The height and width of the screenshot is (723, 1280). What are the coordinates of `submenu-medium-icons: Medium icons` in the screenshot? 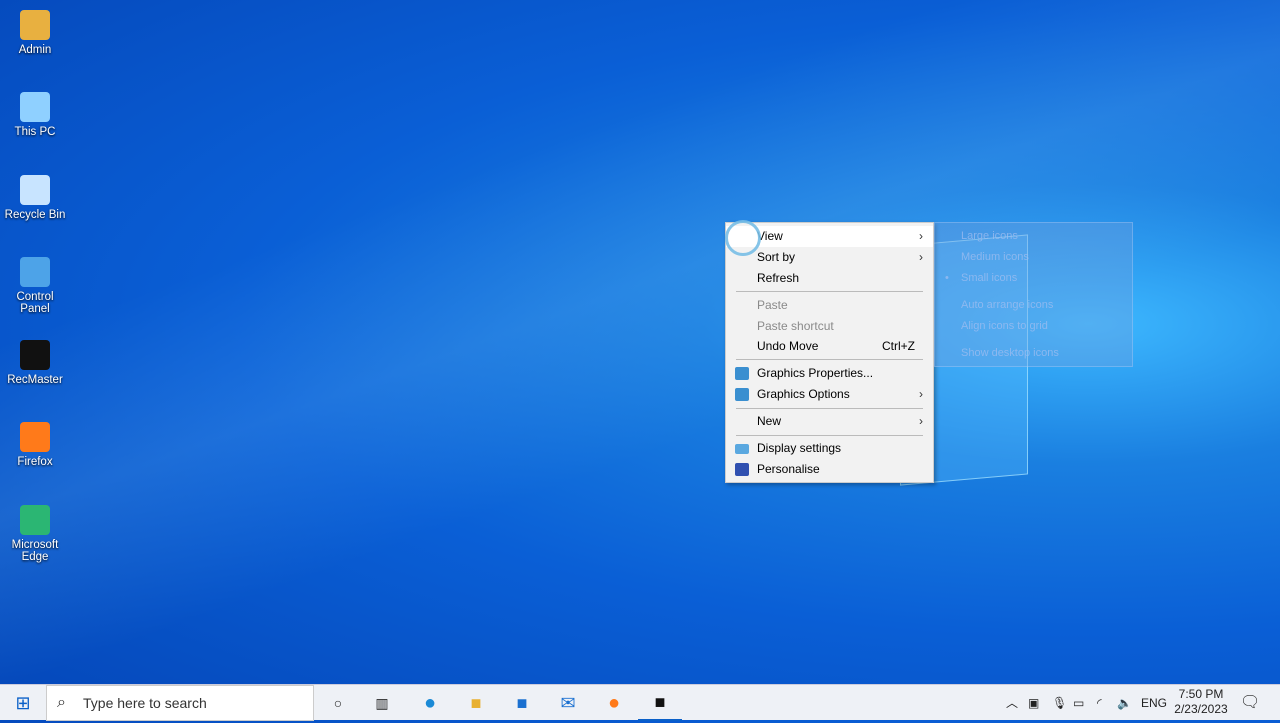 It's located at (995, 257).